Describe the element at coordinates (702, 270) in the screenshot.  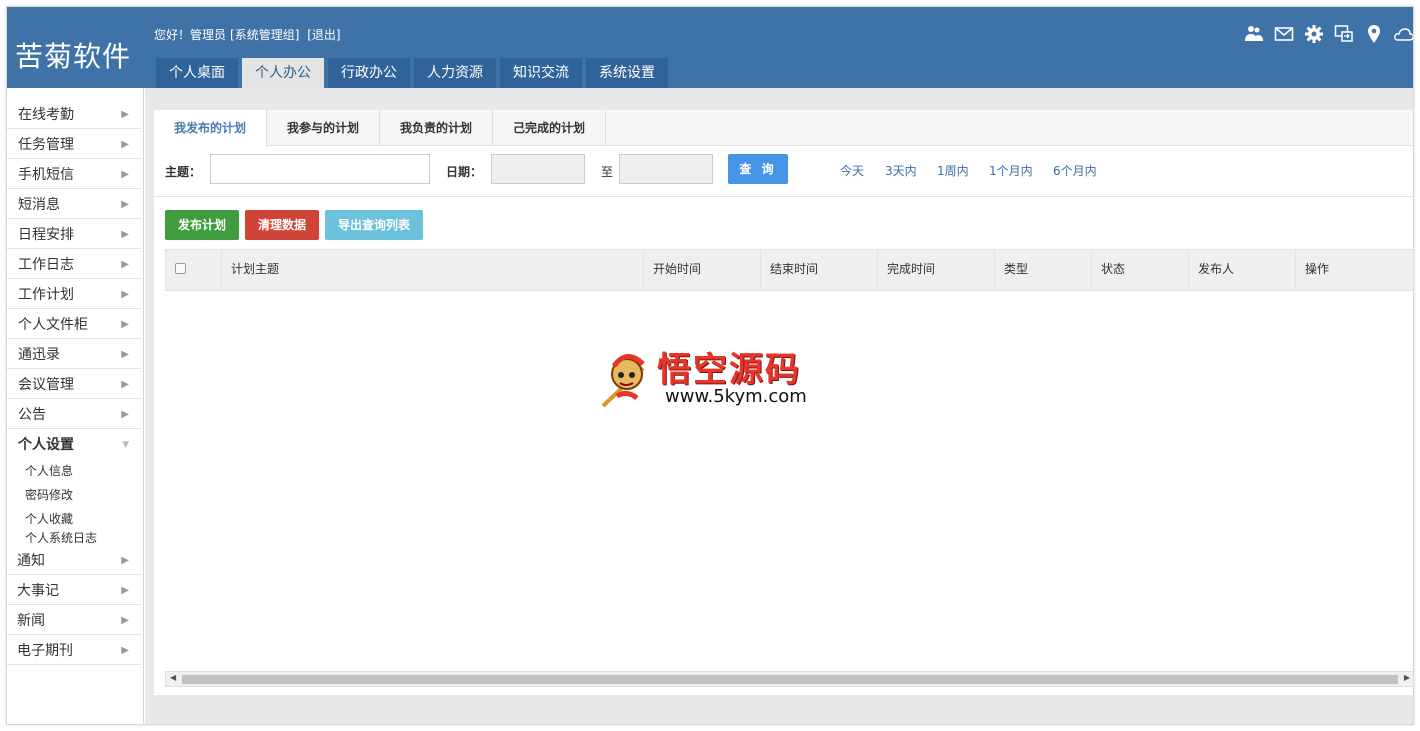
I see `column-header-start-time: 开始时间` at that location.